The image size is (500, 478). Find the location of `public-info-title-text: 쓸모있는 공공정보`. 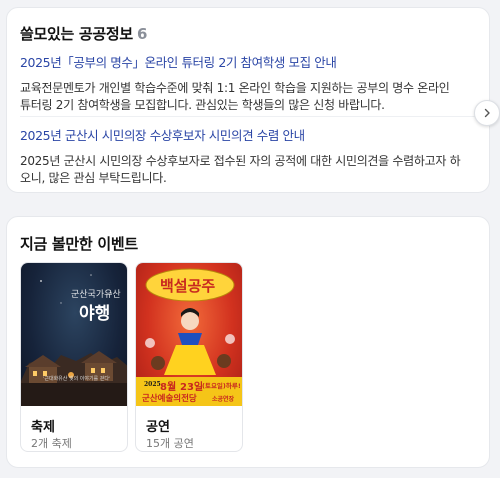

public-info-title-text: 쓸모있는 공공정보 is located at coordinates (76, 34).